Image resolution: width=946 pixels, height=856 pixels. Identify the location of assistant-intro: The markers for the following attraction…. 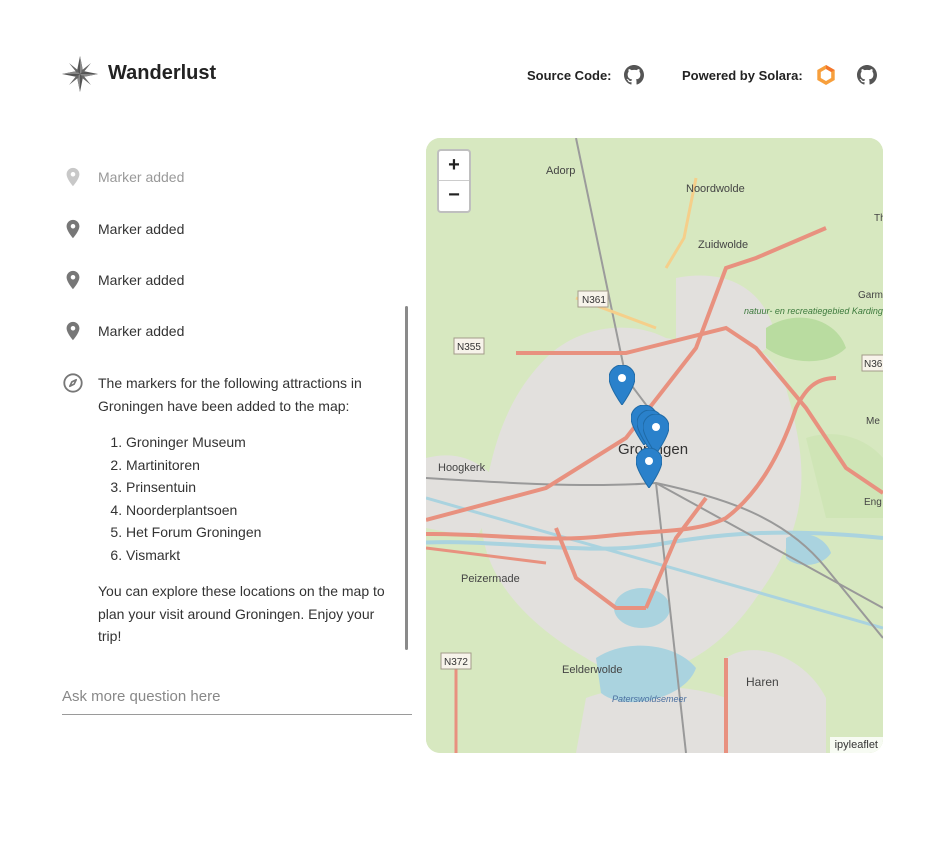
(230, 394).